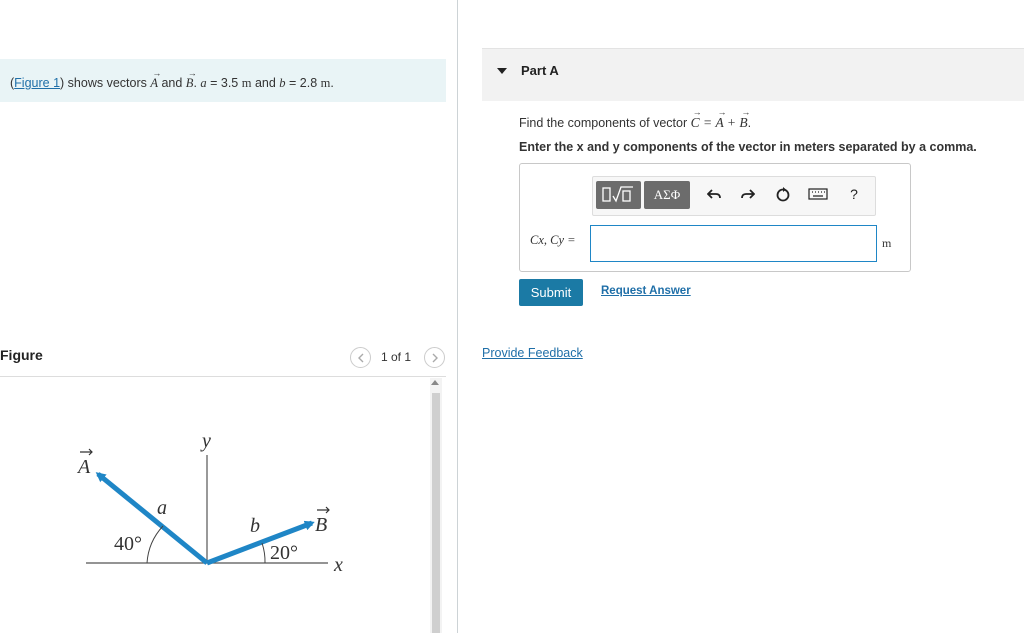 This screenshot has width=1024, height=633. What do you see at coordinates (284, 553) in the screenshot?
I see `angle-b-label: 20°` at bounding box center [284, 553].